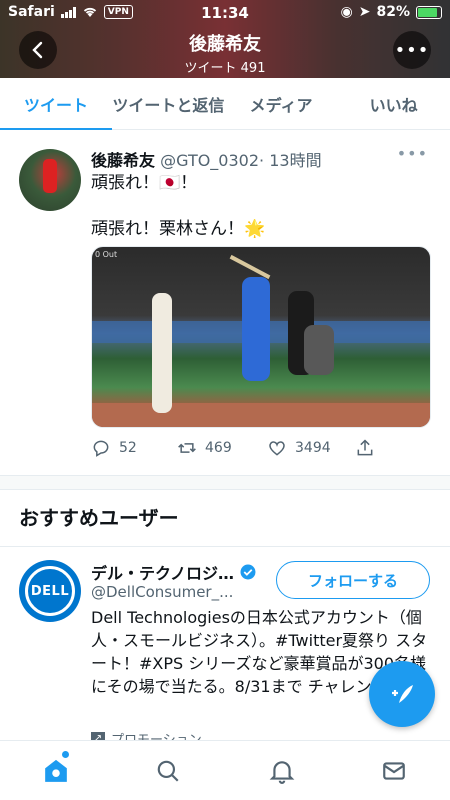  I want to click on nav-home-button, so click(56, 771).